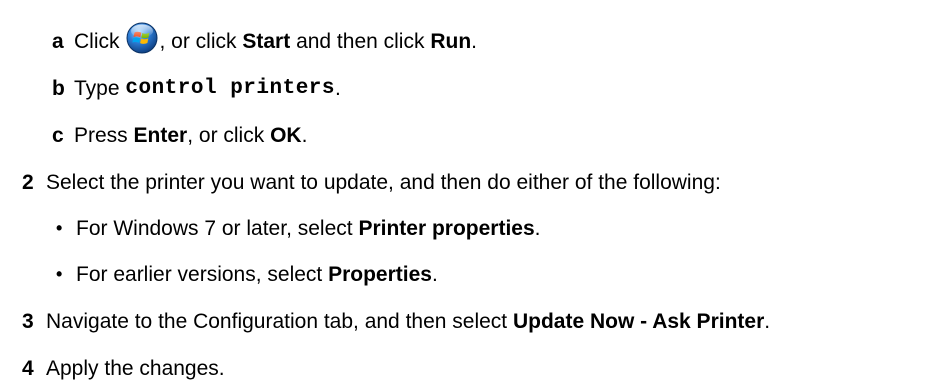 This screenshot has height=391, width=933. Describe the element at coordinates (338, 88) in the screenshot. I see `substep-b-text2: .` at that location.